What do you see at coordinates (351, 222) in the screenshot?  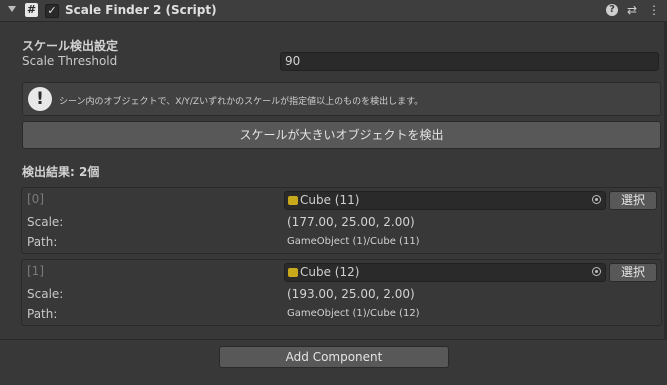 I see `scale-value: (177.00, 25.00, 2.00)` at bounding box center [351, 222].